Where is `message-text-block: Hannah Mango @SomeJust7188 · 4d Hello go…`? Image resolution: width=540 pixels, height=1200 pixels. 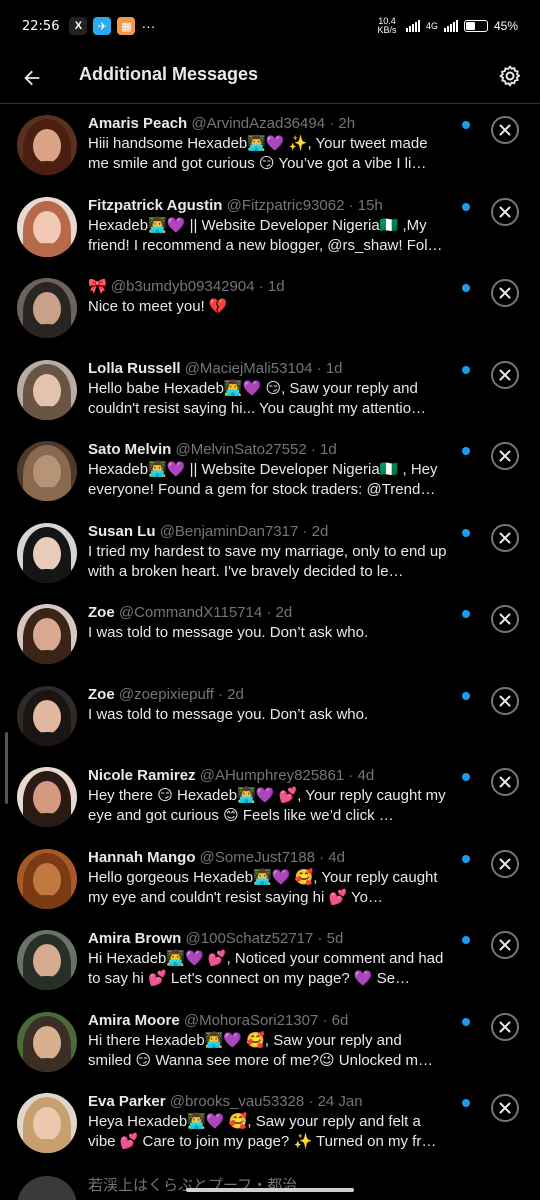 message-text-block: Hannah Mango @SomeJust7188 · 4d Hello go… is located at coordinates (268, 878).